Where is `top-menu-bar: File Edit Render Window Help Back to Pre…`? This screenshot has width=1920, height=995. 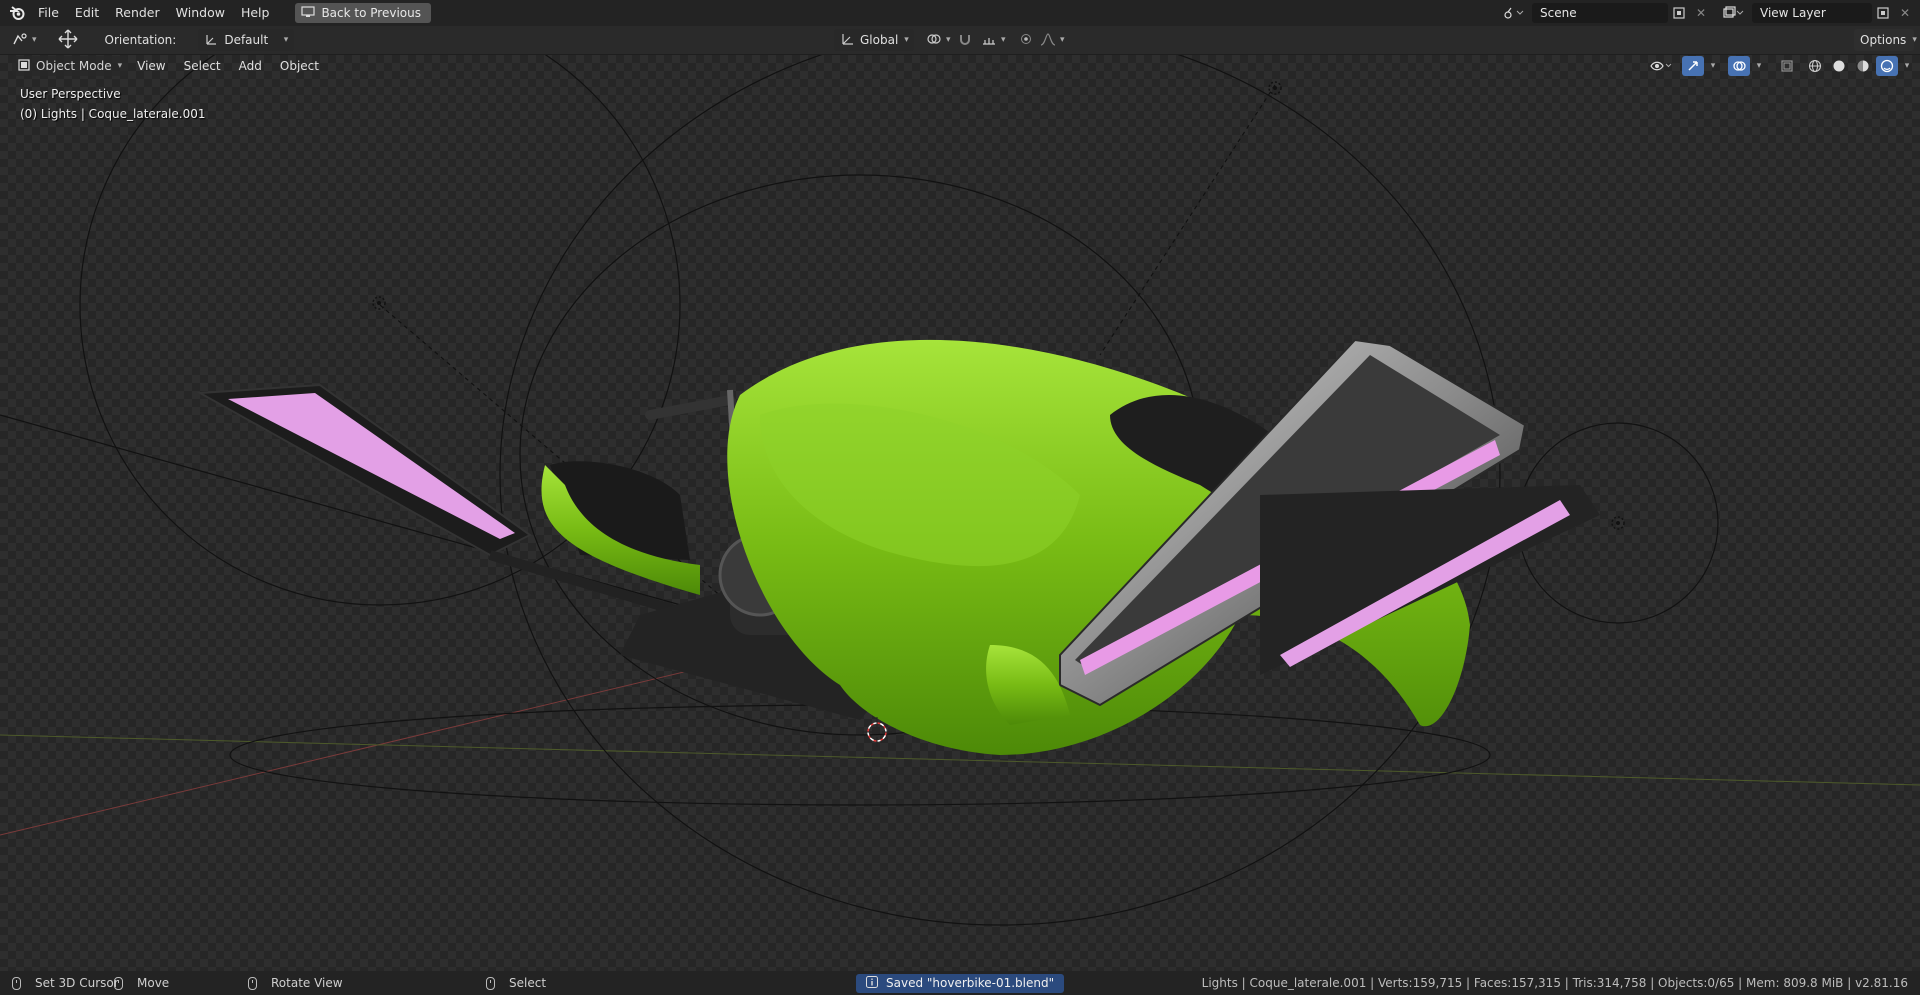
top-menu-bar: File Edit Render Window Help Back to Pre… is located at coordinates (960, 13).